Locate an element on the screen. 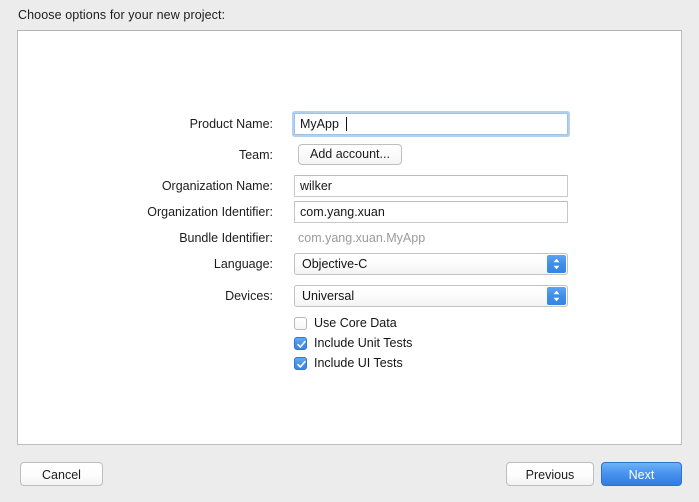 Image resolution: width=699 pixels, height=502 pixels. language-selected-value: Objective-C is located at coordinates (335, 264).